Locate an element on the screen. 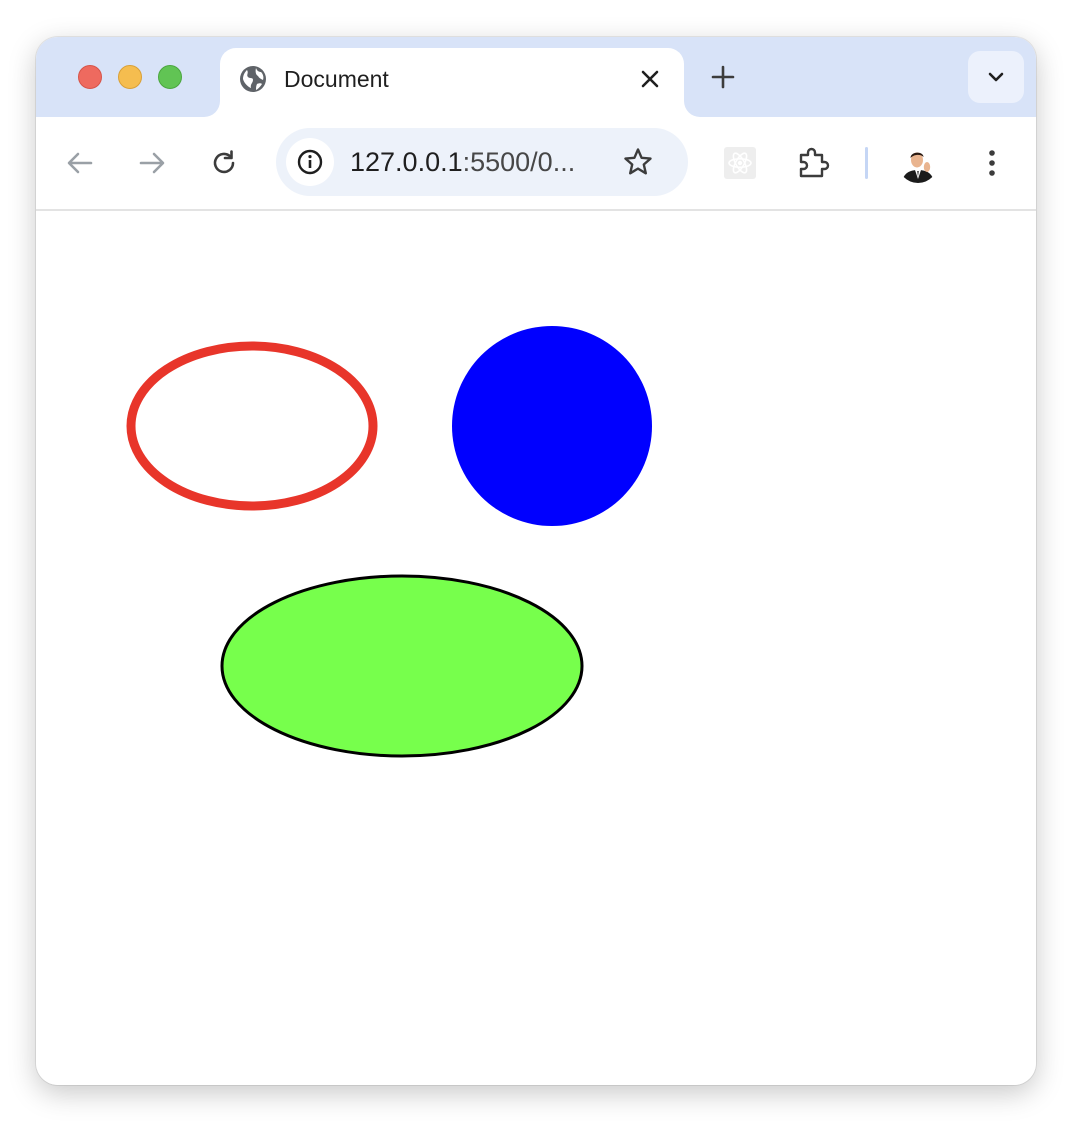 The image size is (1072, 1122). blue-circle is located at coordinates (552, 426).